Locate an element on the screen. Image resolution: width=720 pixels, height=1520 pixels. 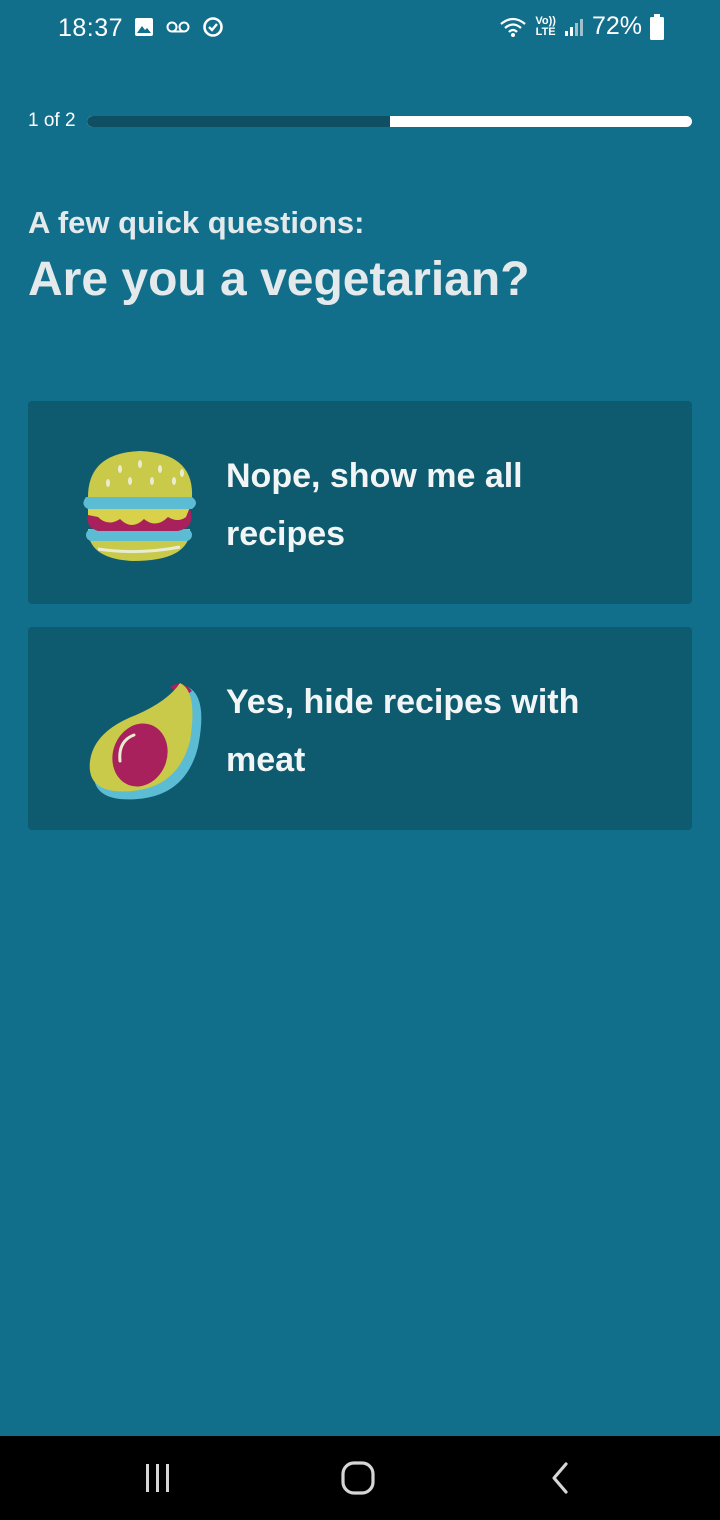
battery-icon is located at coordinates (657, 26).